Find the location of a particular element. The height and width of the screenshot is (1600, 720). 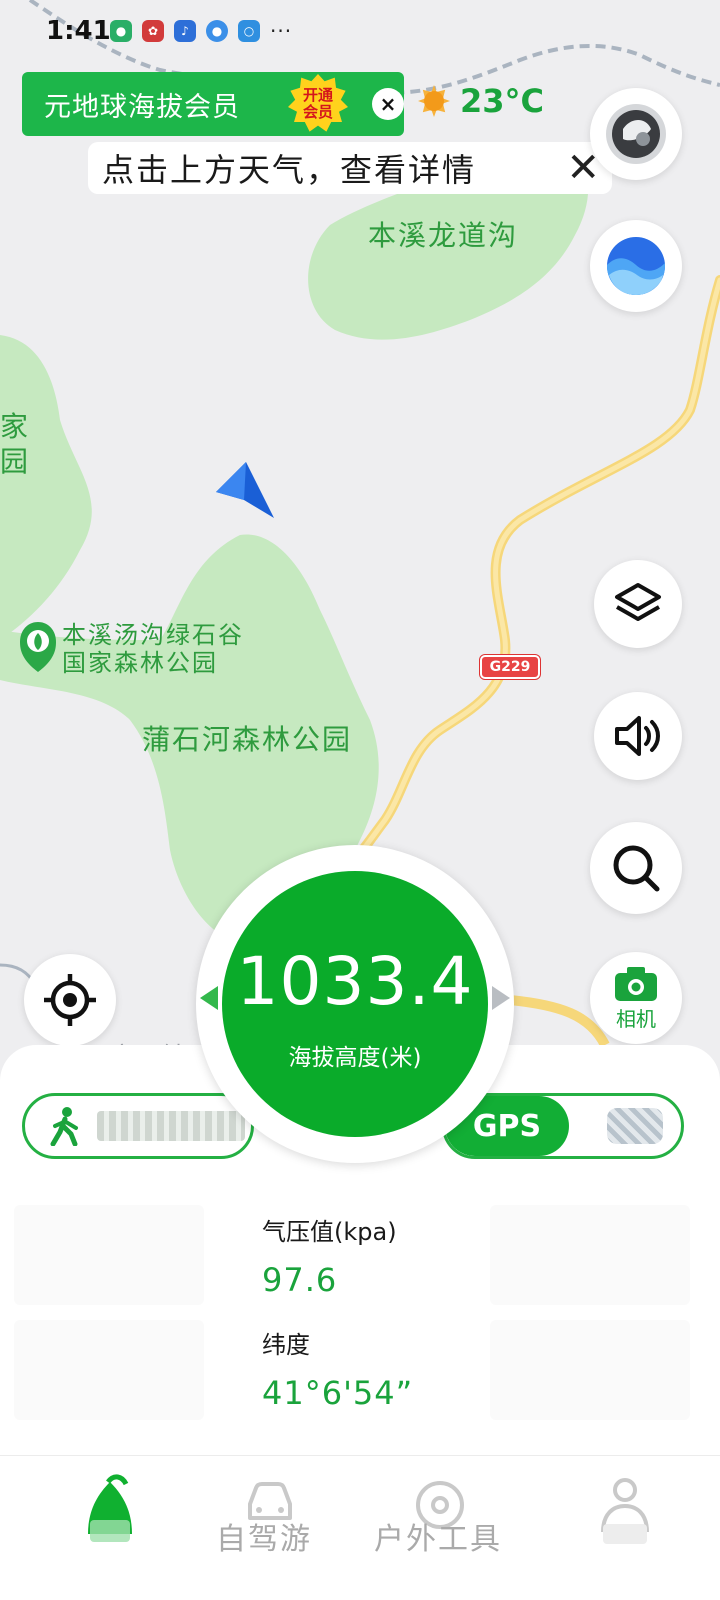

altitude-value: 1033.4 is located at coordinates (355, 981).